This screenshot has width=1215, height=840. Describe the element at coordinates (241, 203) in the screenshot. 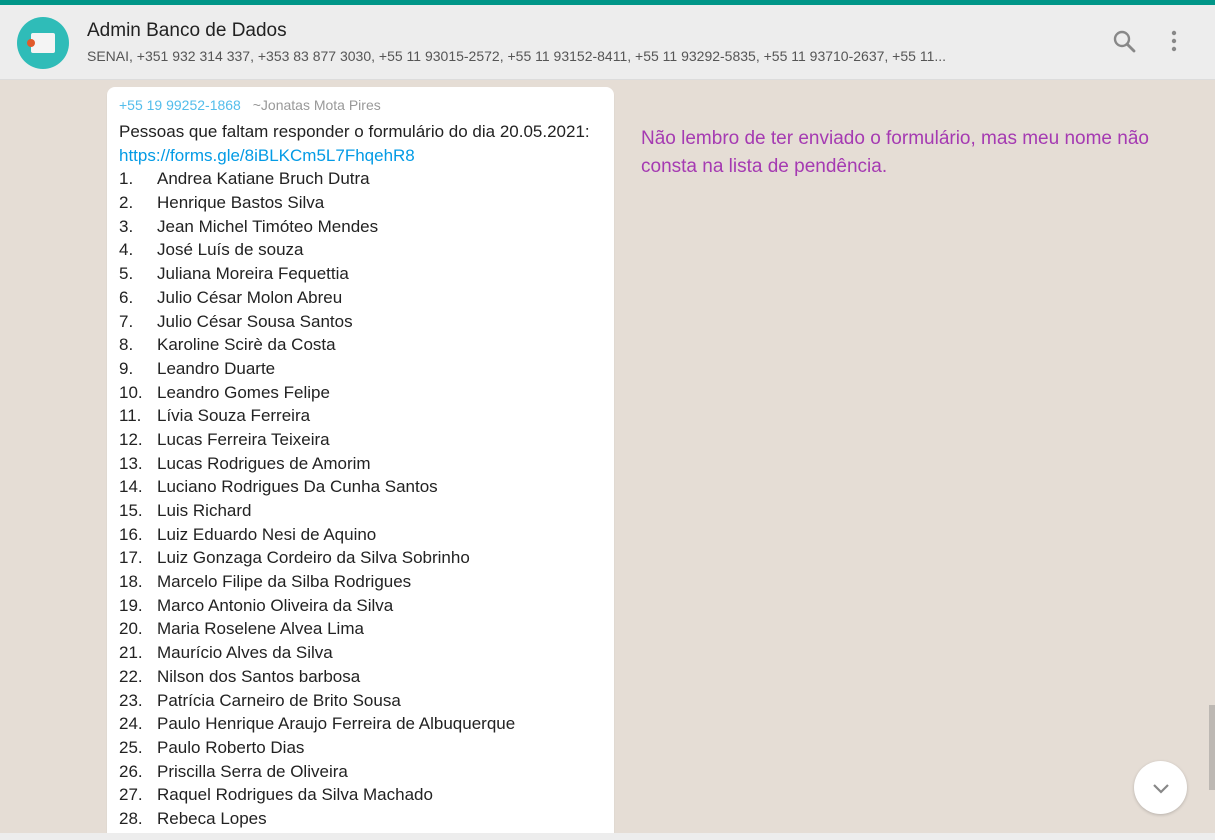

I see `list-name: Henrique Bastos Silva` at that location.